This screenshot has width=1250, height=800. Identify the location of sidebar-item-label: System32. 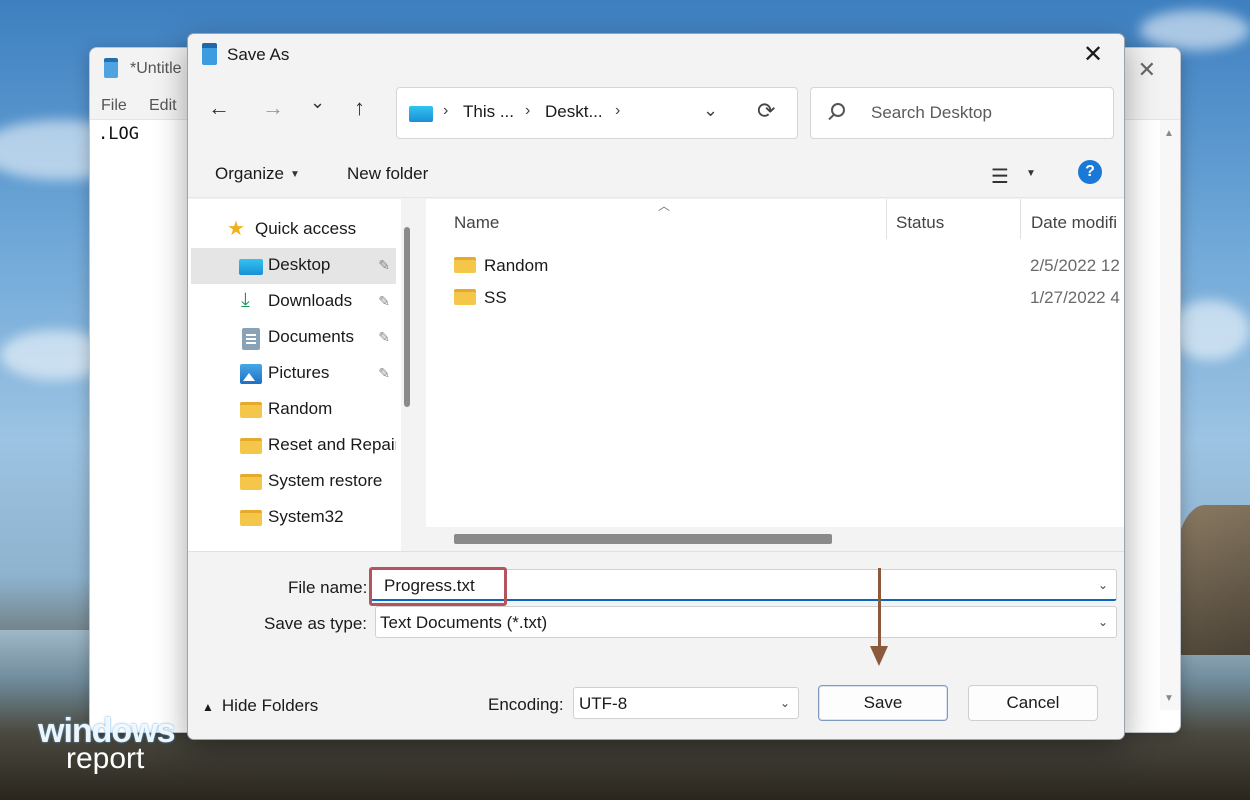
(306, 517).